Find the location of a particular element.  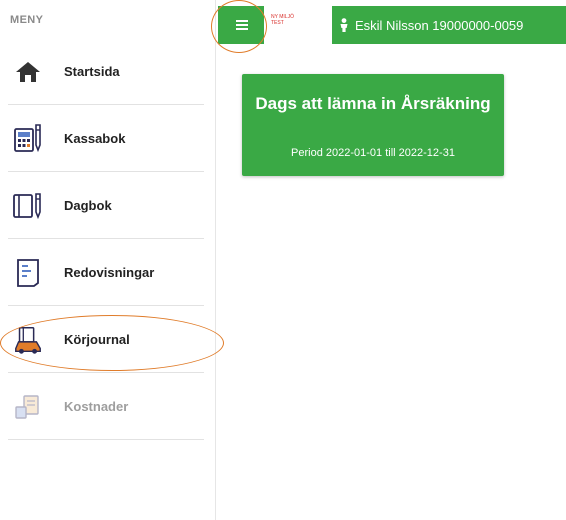

sidebar-item-kassabok: Kassabok is located at coordinates (108, 138).